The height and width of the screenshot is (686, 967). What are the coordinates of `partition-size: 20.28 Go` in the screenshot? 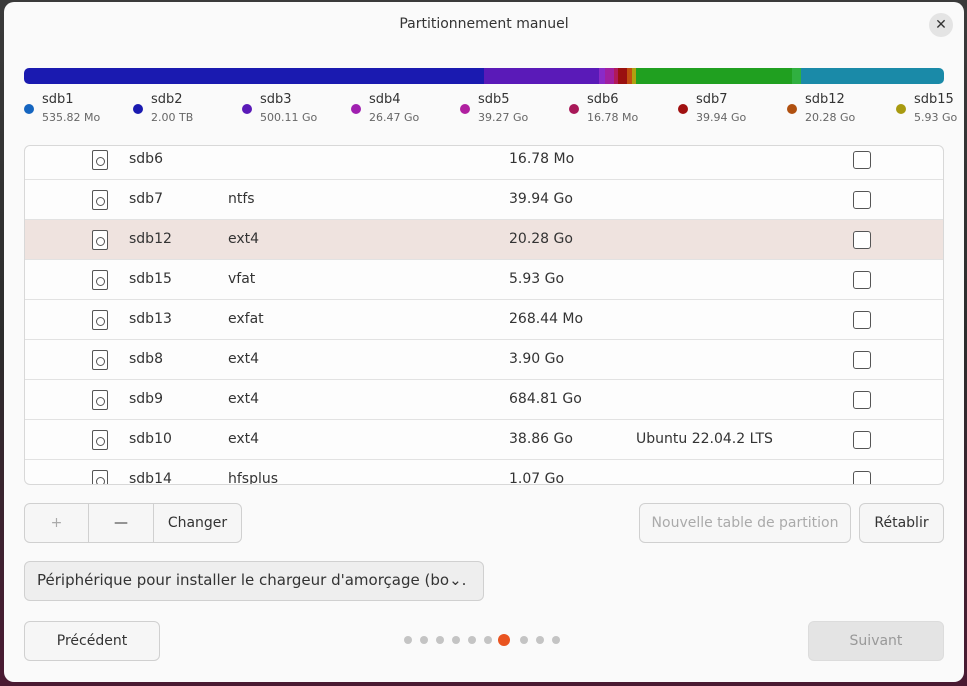 It's located at (541, 239).